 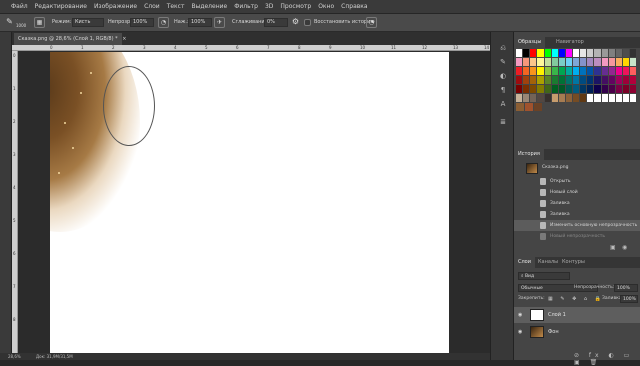 What do you see at coordinates (576, 299) in the screenshot?
I see `lock-icons: ▦ ✎ ✥ ⌂ 🔒` at bounding box center [576, 299].